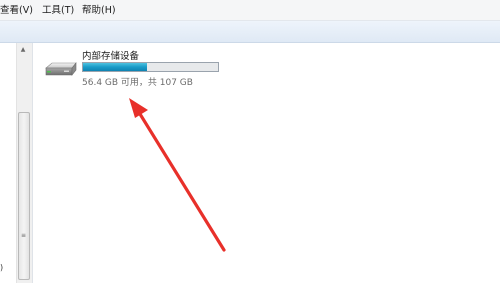 Image resolution: width=500 pixels, height=283 pixels. I want to click on scroll-up-arrow-icon: ▲, so click(23, 50).